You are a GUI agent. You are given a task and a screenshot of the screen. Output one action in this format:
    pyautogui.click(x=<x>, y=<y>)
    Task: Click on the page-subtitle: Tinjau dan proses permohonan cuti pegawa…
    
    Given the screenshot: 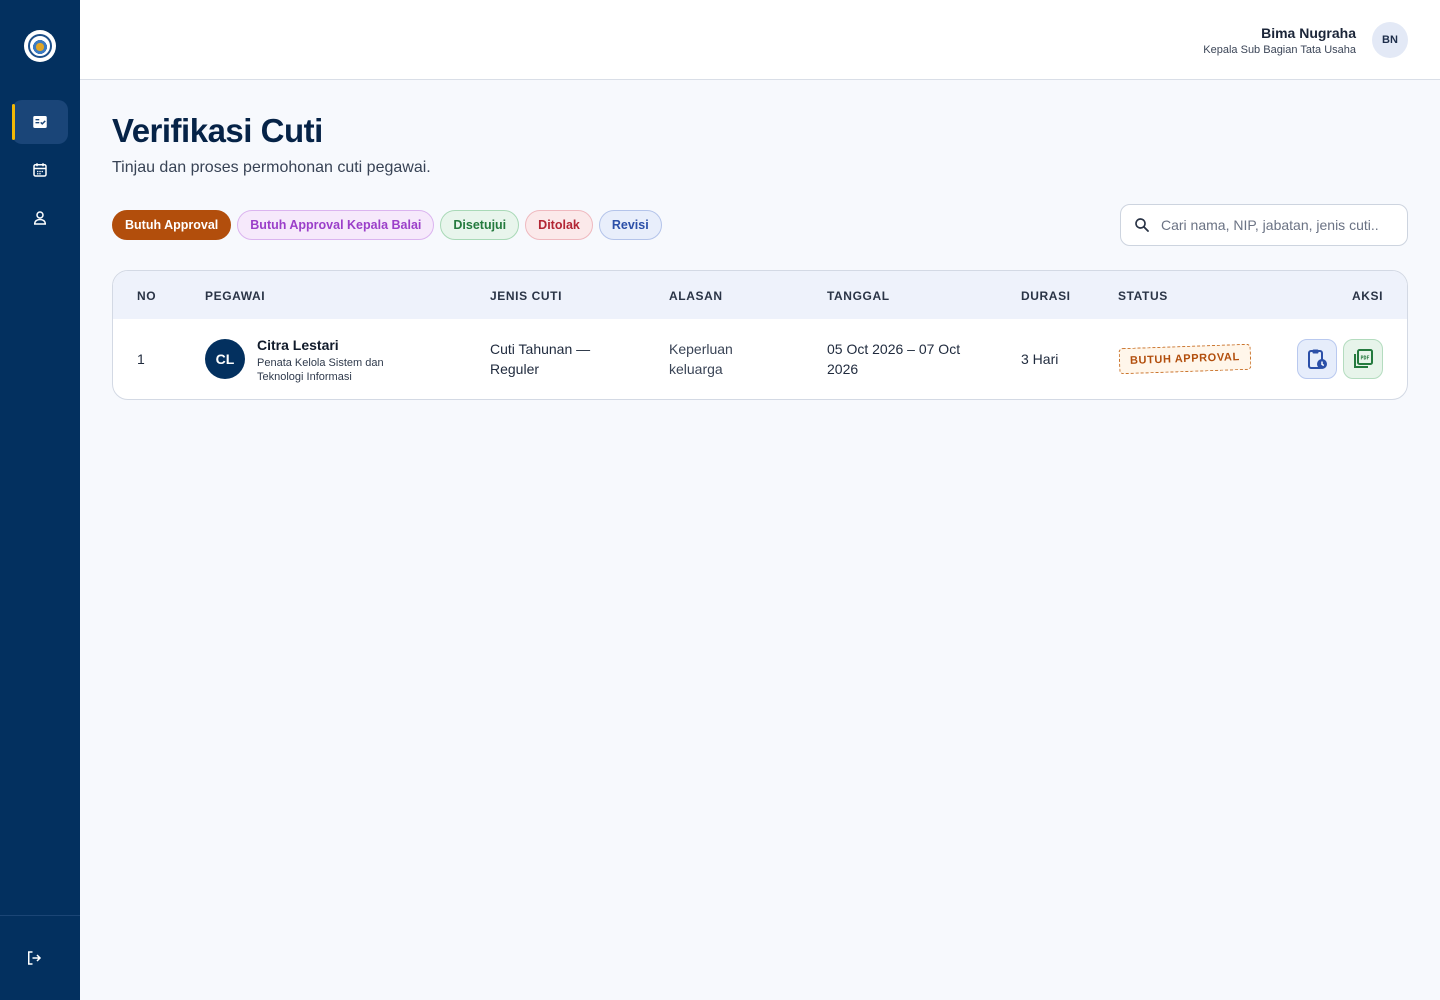 What is the action you would take?
    pyautogui.click(x=271, y=167)
    